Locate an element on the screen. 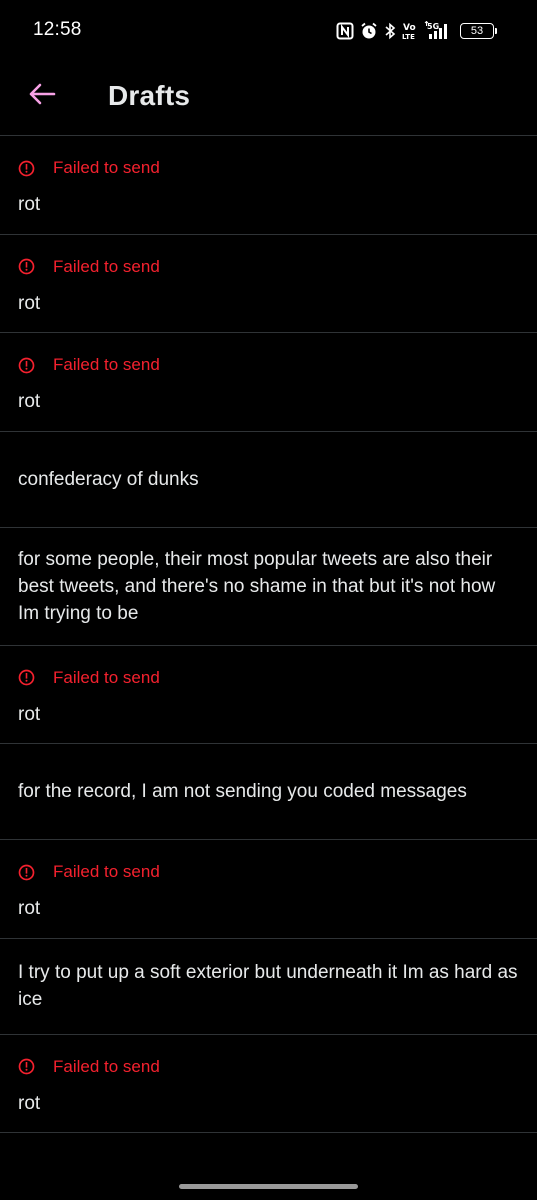 This screenshot has height=1200, width=537. arrow-left-icon is located at coordinates (42, 96).